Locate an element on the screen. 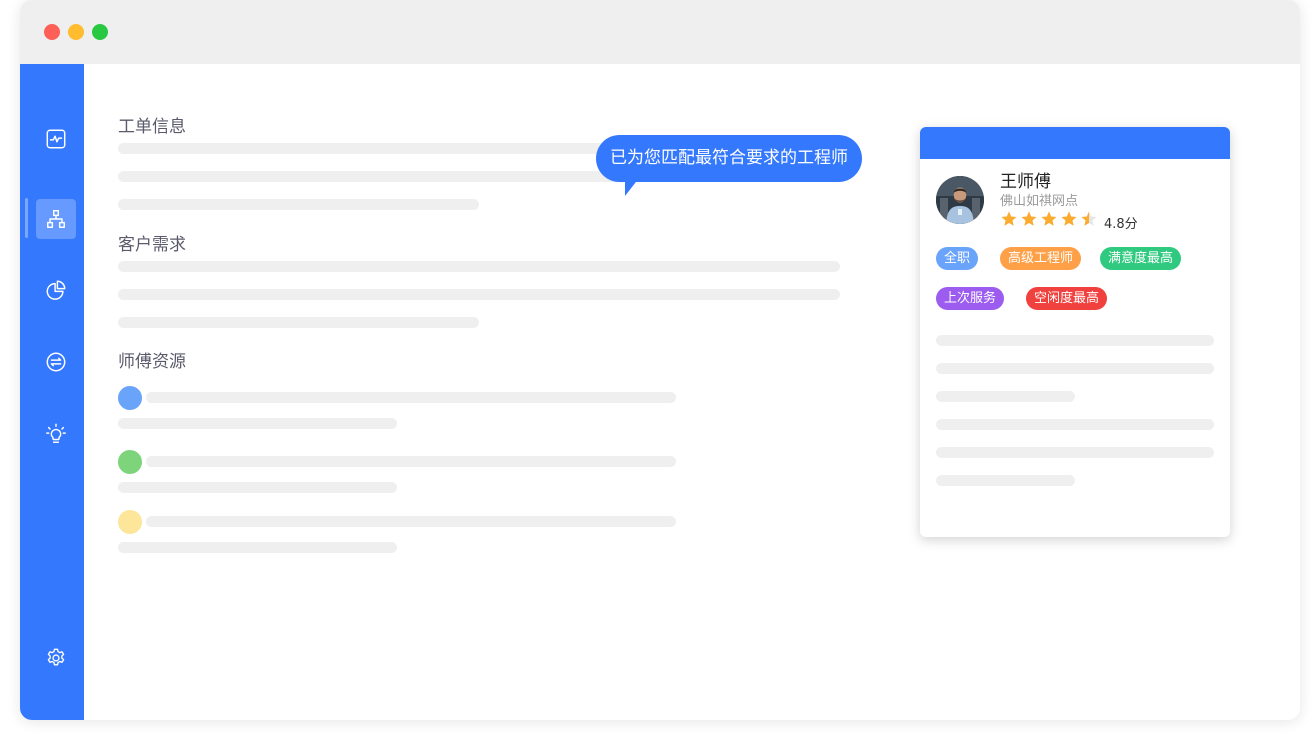 This screenshot has width=1316, height=742. title-bar is located at coordinates (660, 32).